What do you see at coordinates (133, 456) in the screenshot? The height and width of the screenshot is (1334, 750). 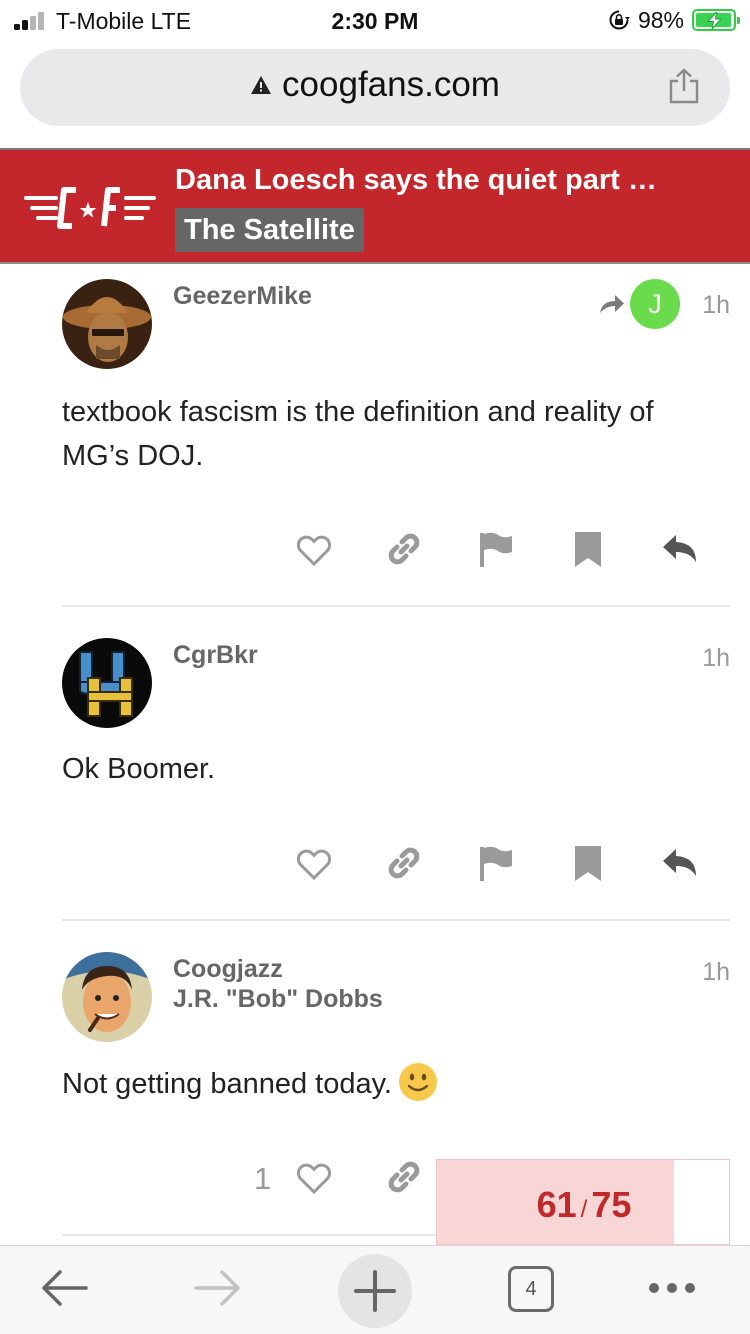 I see `post-line: MG’s DOJ.` at bounding box center [133, 456].